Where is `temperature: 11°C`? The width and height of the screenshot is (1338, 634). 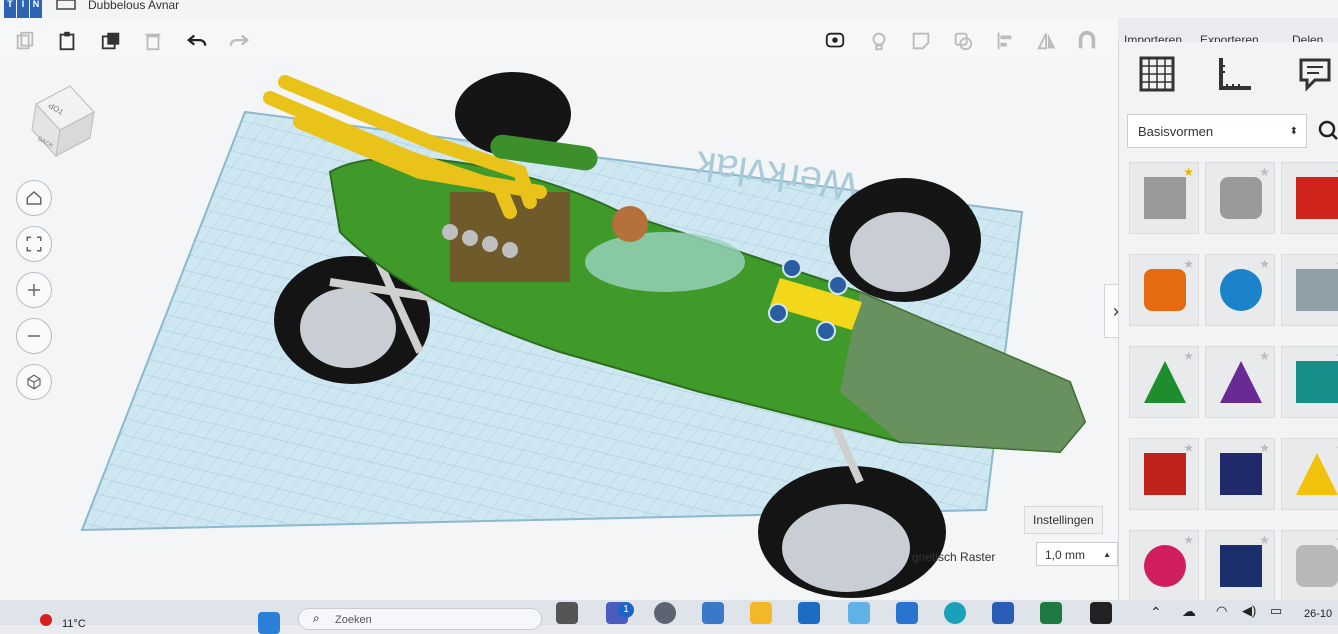 temperature: 11°C is located at coordinates (74, 624).